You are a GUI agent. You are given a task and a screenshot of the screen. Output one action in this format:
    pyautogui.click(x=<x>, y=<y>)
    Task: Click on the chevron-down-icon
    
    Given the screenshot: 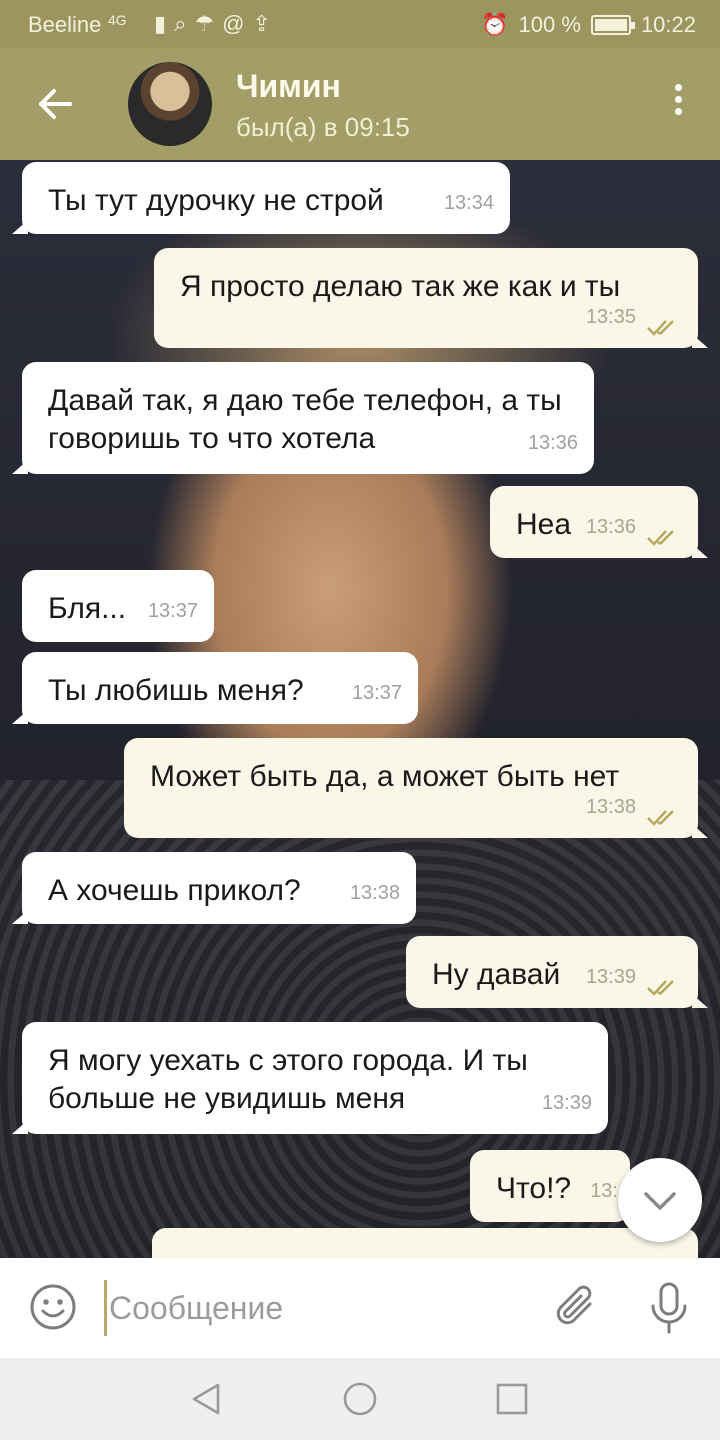 What is the action you would take?
    pyautogui.click(x=660, y=1201)
    